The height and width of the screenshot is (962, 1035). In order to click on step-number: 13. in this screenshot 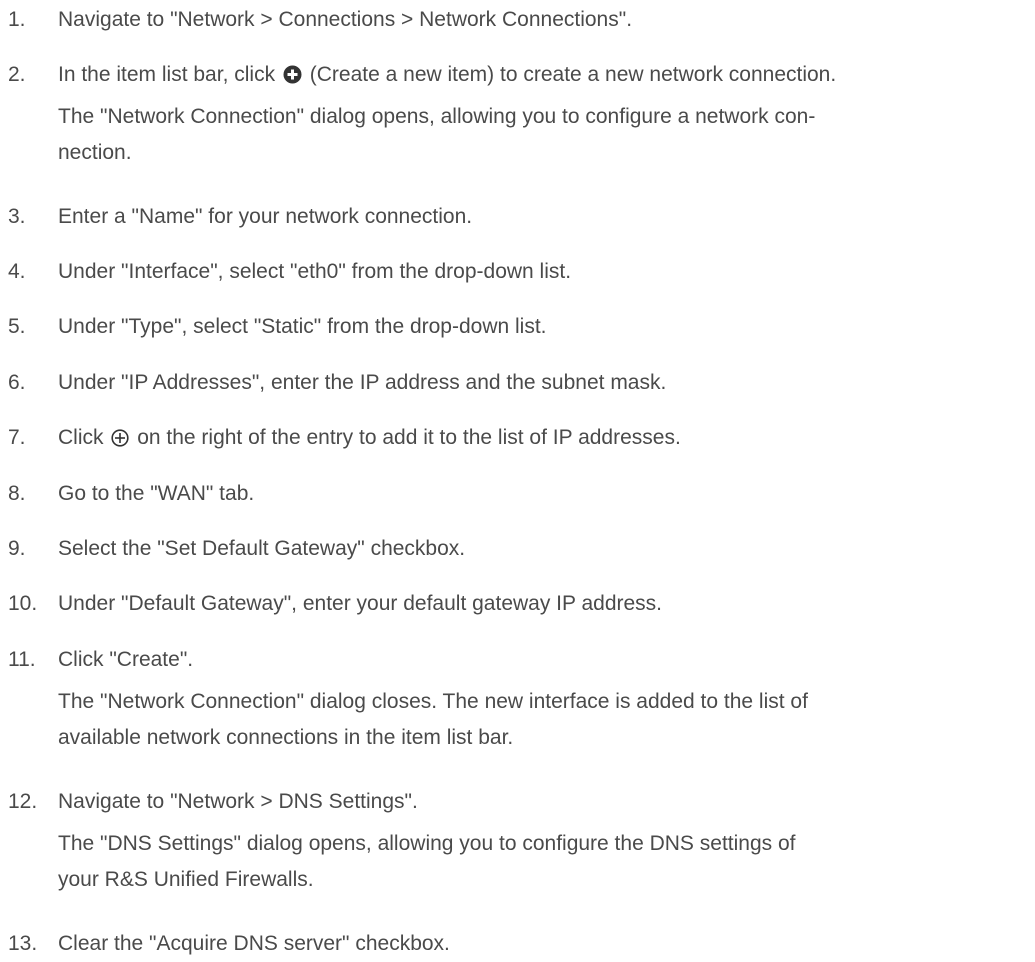, I will do `click(23, 943)`.